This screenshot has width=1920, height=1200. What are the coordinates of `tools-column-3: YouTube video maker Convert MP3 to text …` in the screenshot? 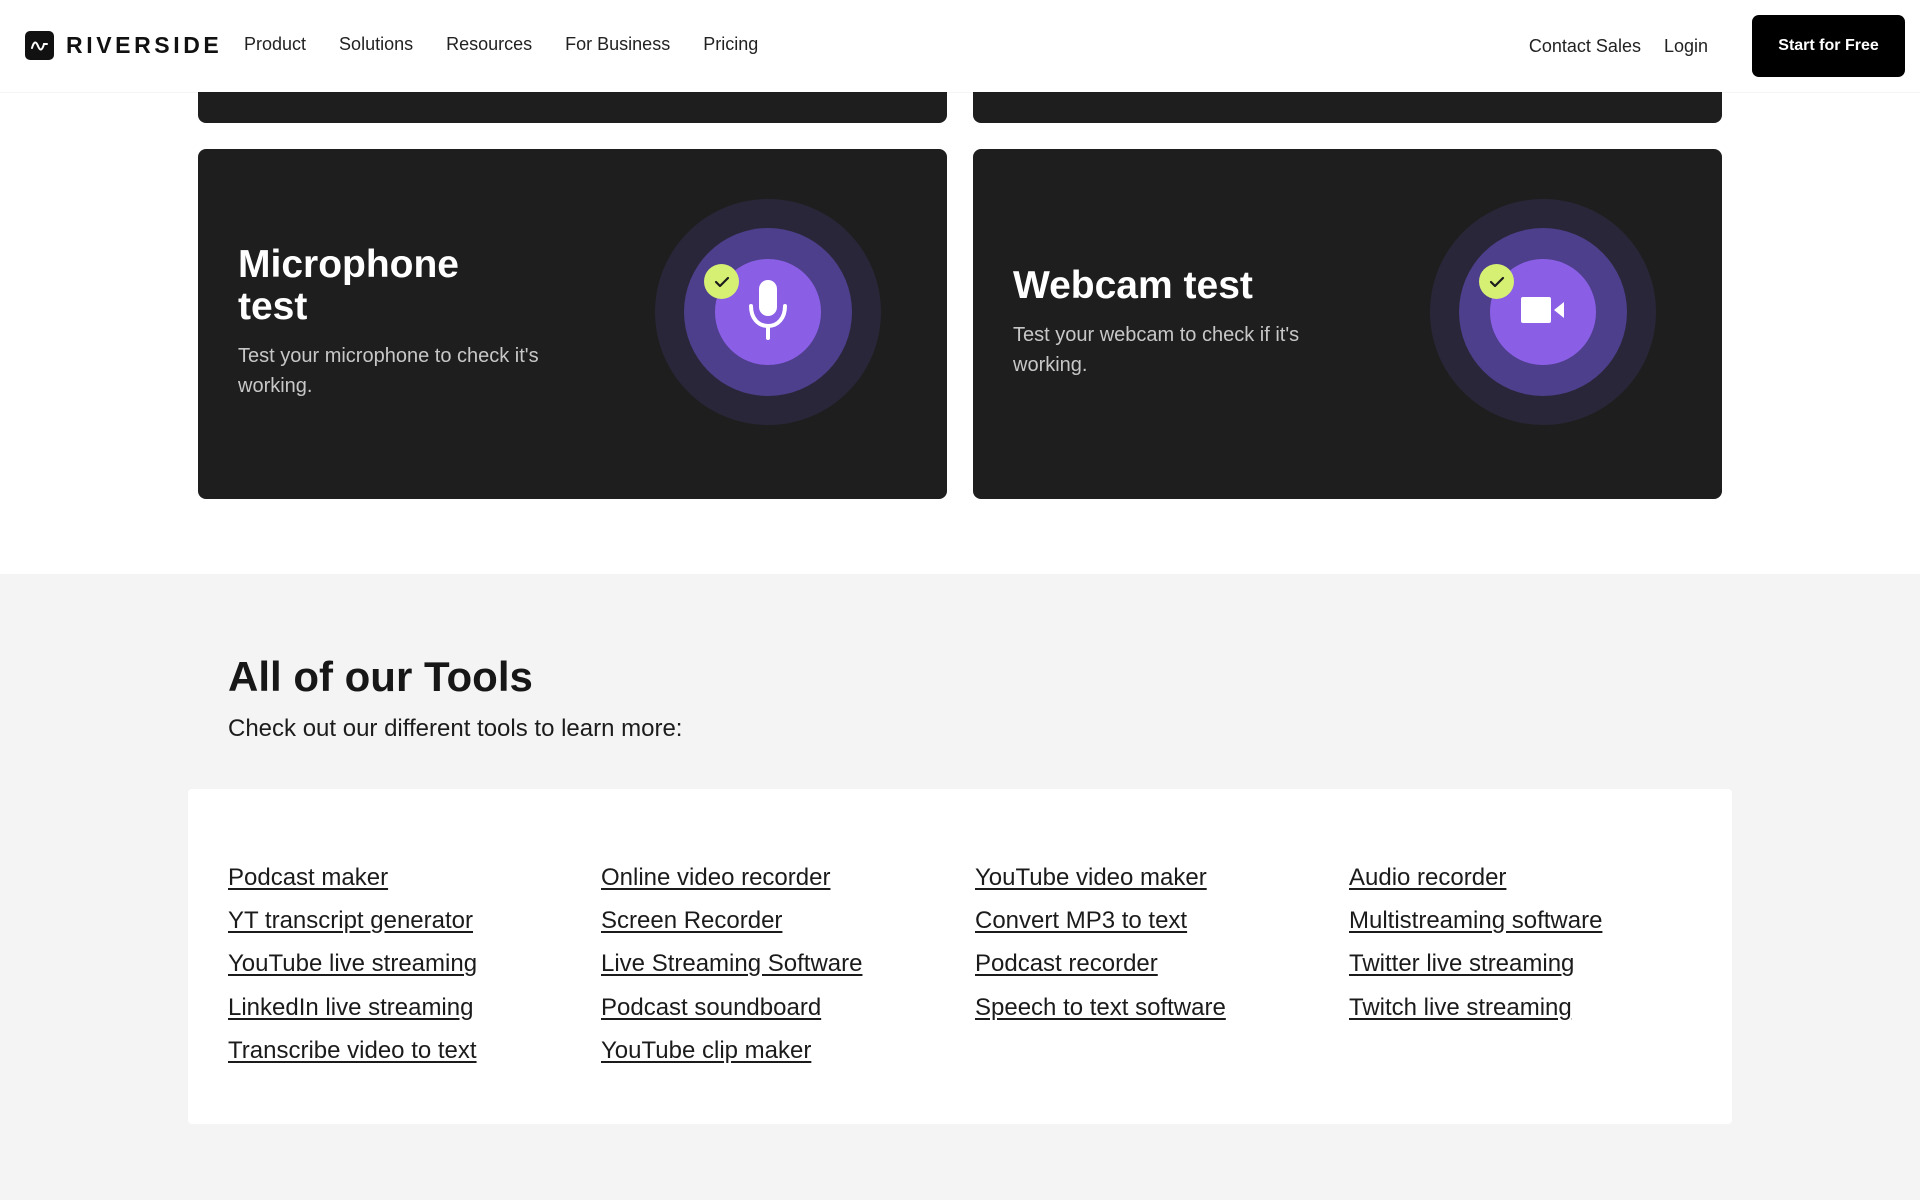 It's located at (1100, 942).